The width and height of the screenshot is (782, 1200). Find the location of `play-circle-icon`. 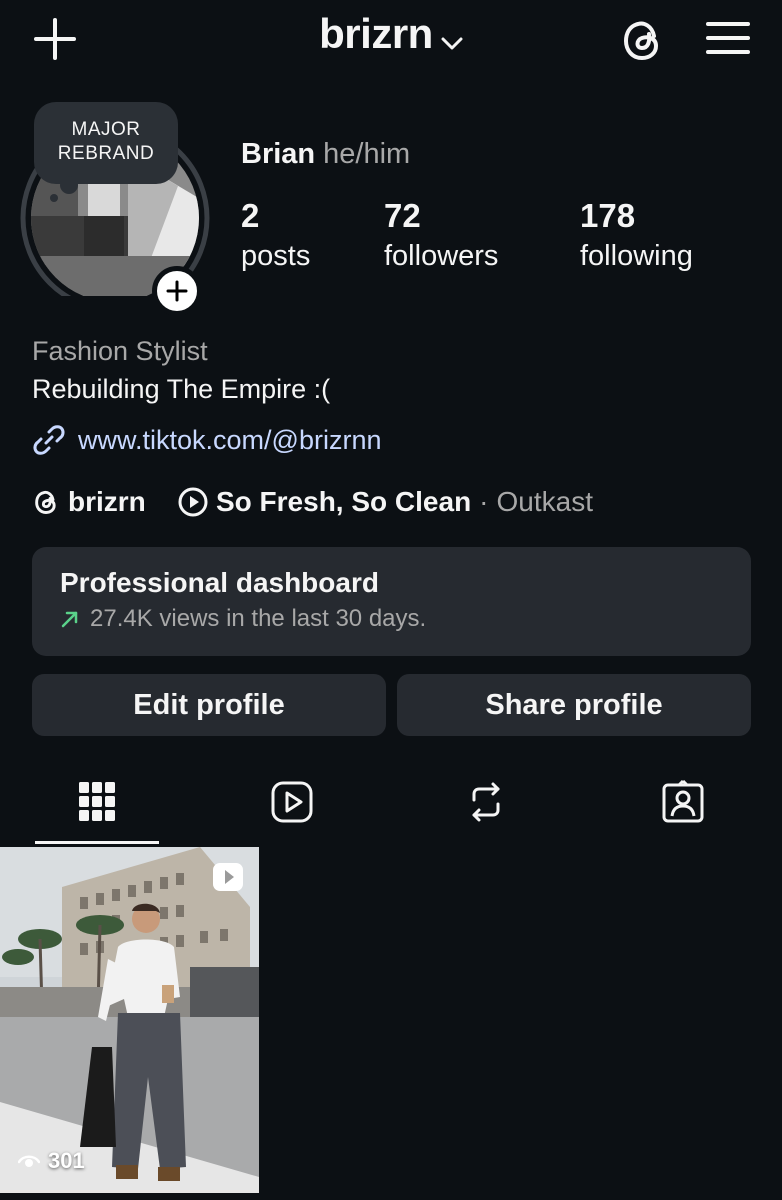

play-circle-icon is located at coordinates (193, 502).